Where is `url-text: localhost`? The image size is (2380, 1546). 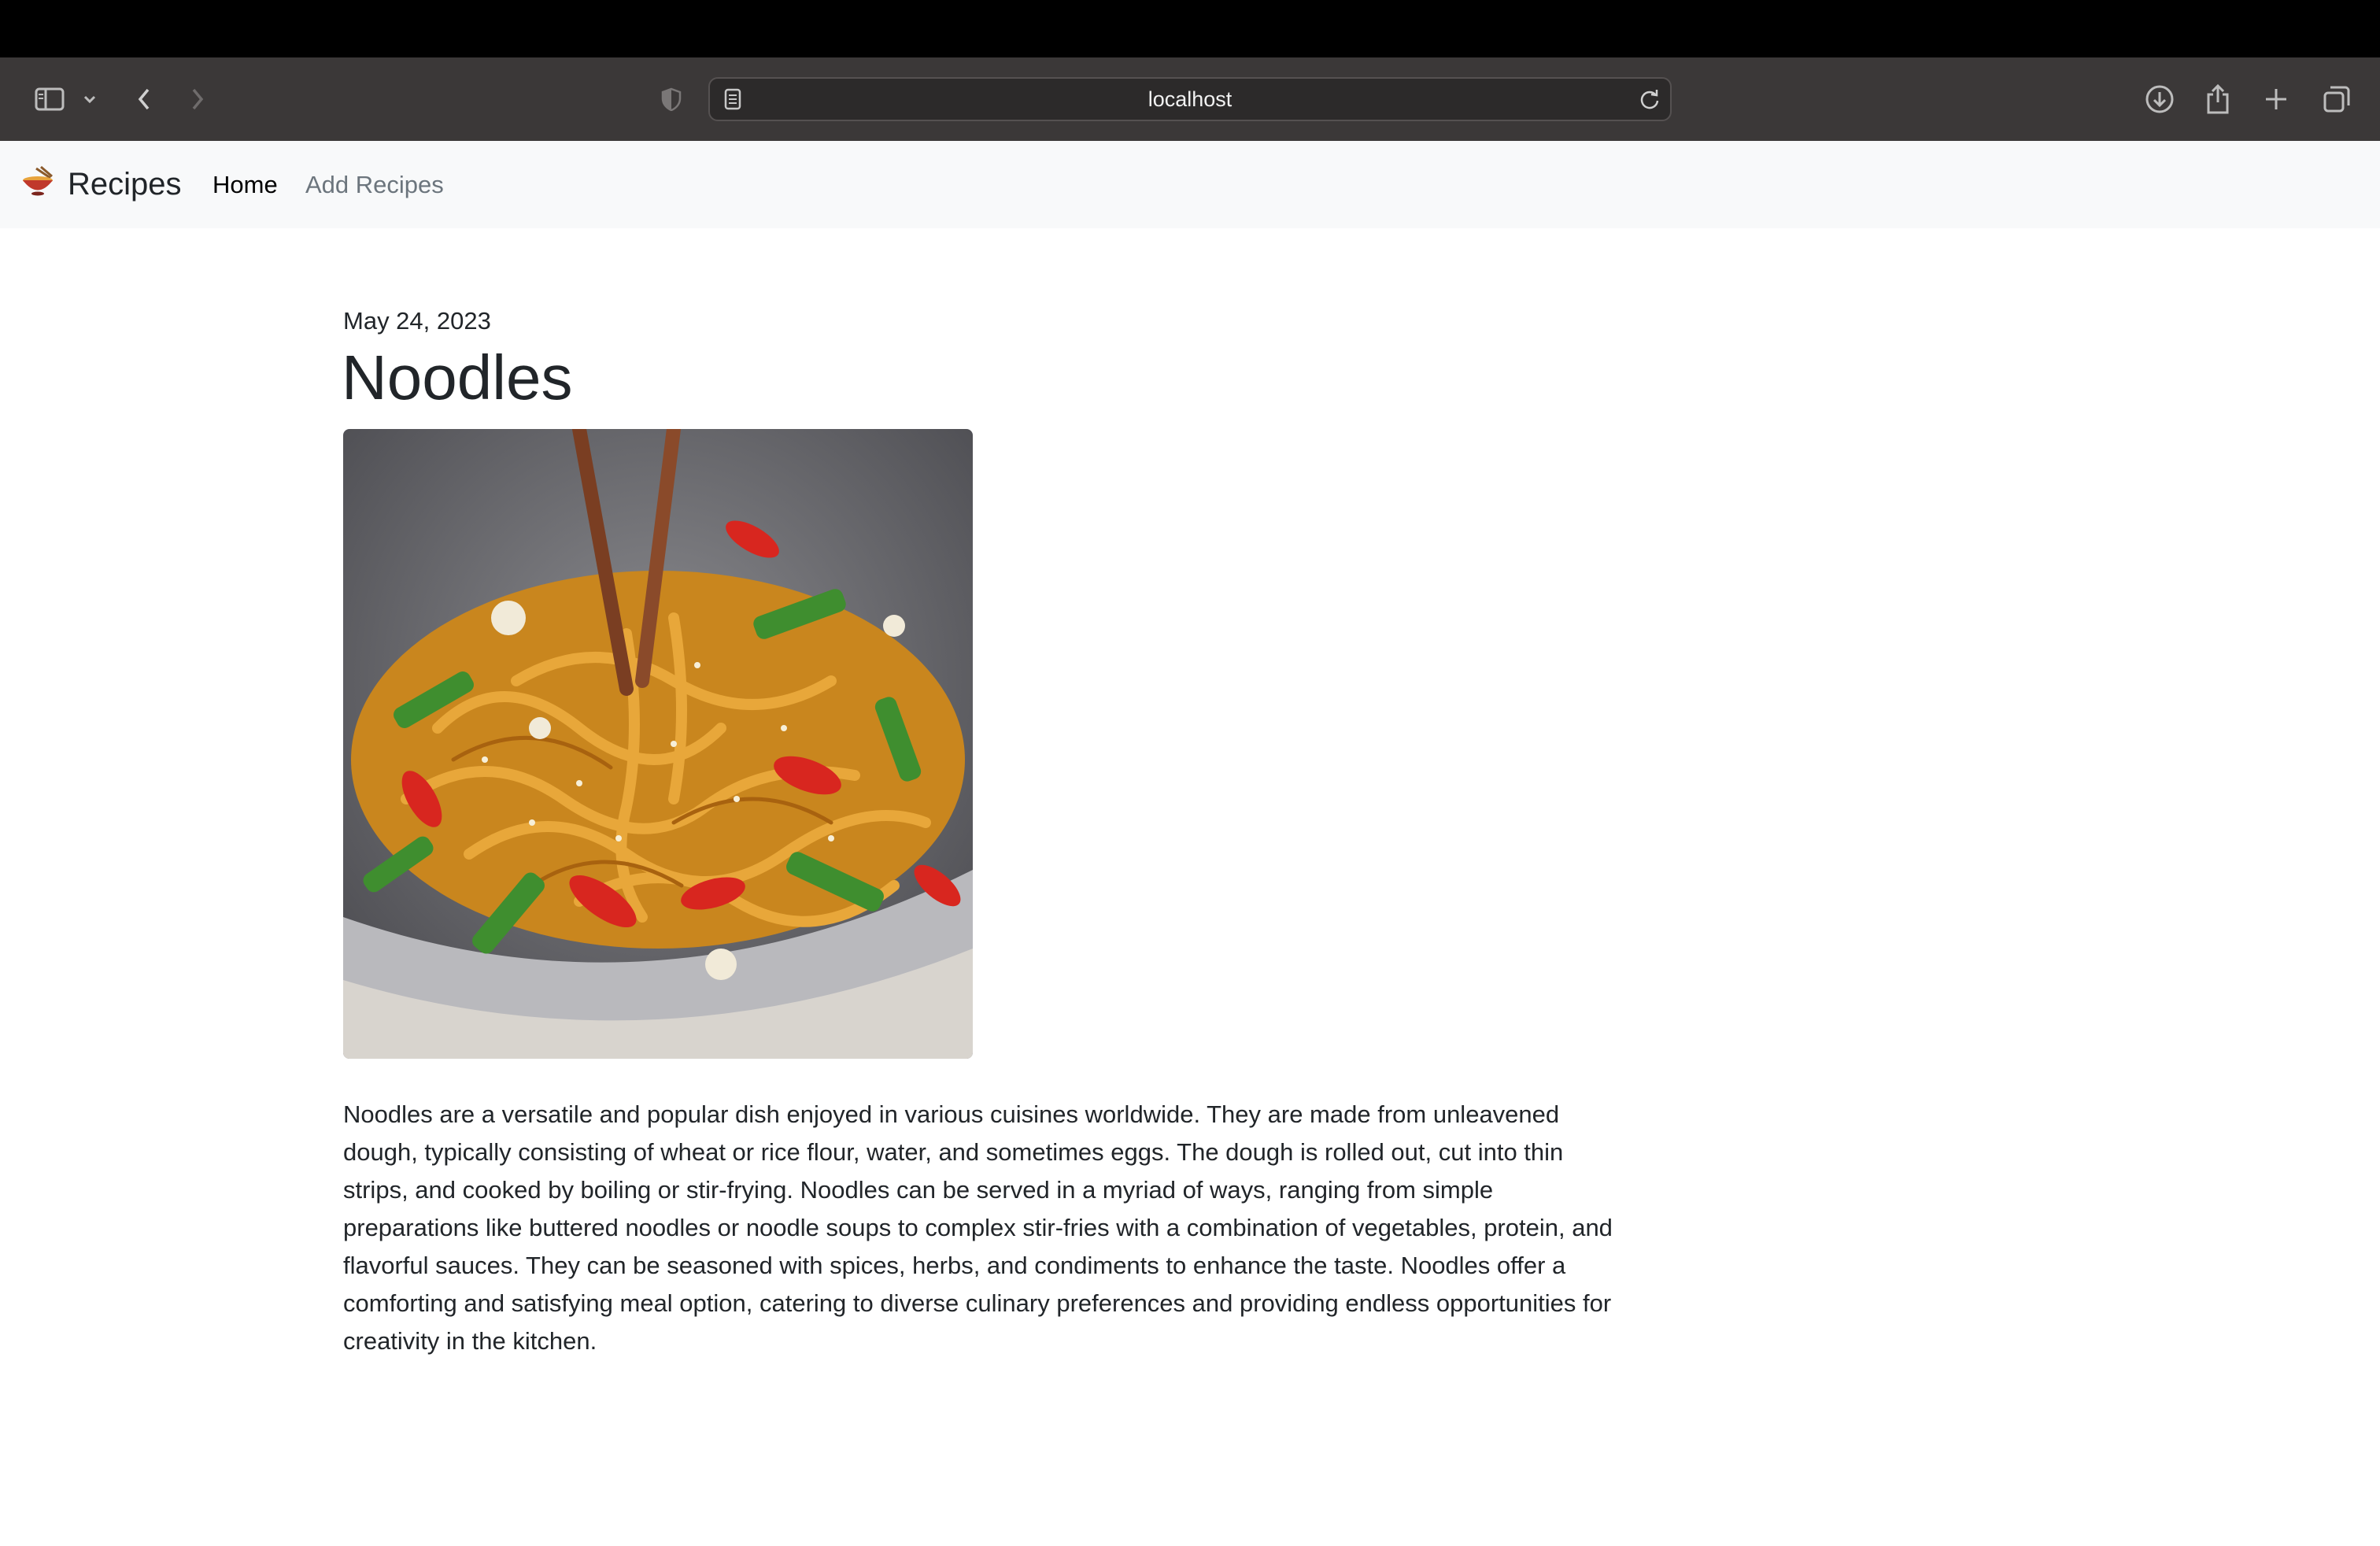
url-text: localhost is located at coordinates (1190, 99).